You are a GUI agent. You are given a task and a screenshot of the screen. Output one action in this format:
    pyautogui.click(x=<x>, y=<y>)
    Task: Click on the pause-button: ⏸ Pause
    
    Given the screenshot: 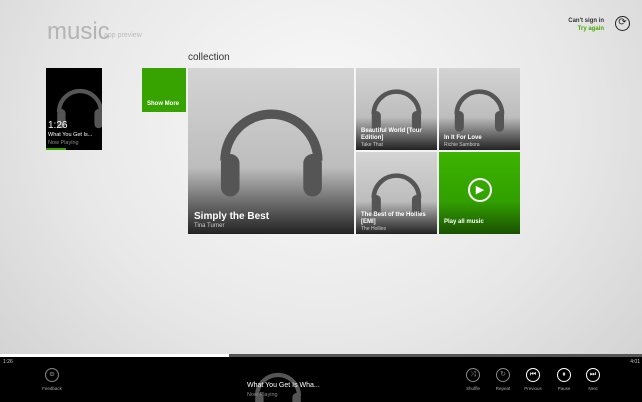 What is the action you would take?
    pyautogui.click(x=564, y=379)
    